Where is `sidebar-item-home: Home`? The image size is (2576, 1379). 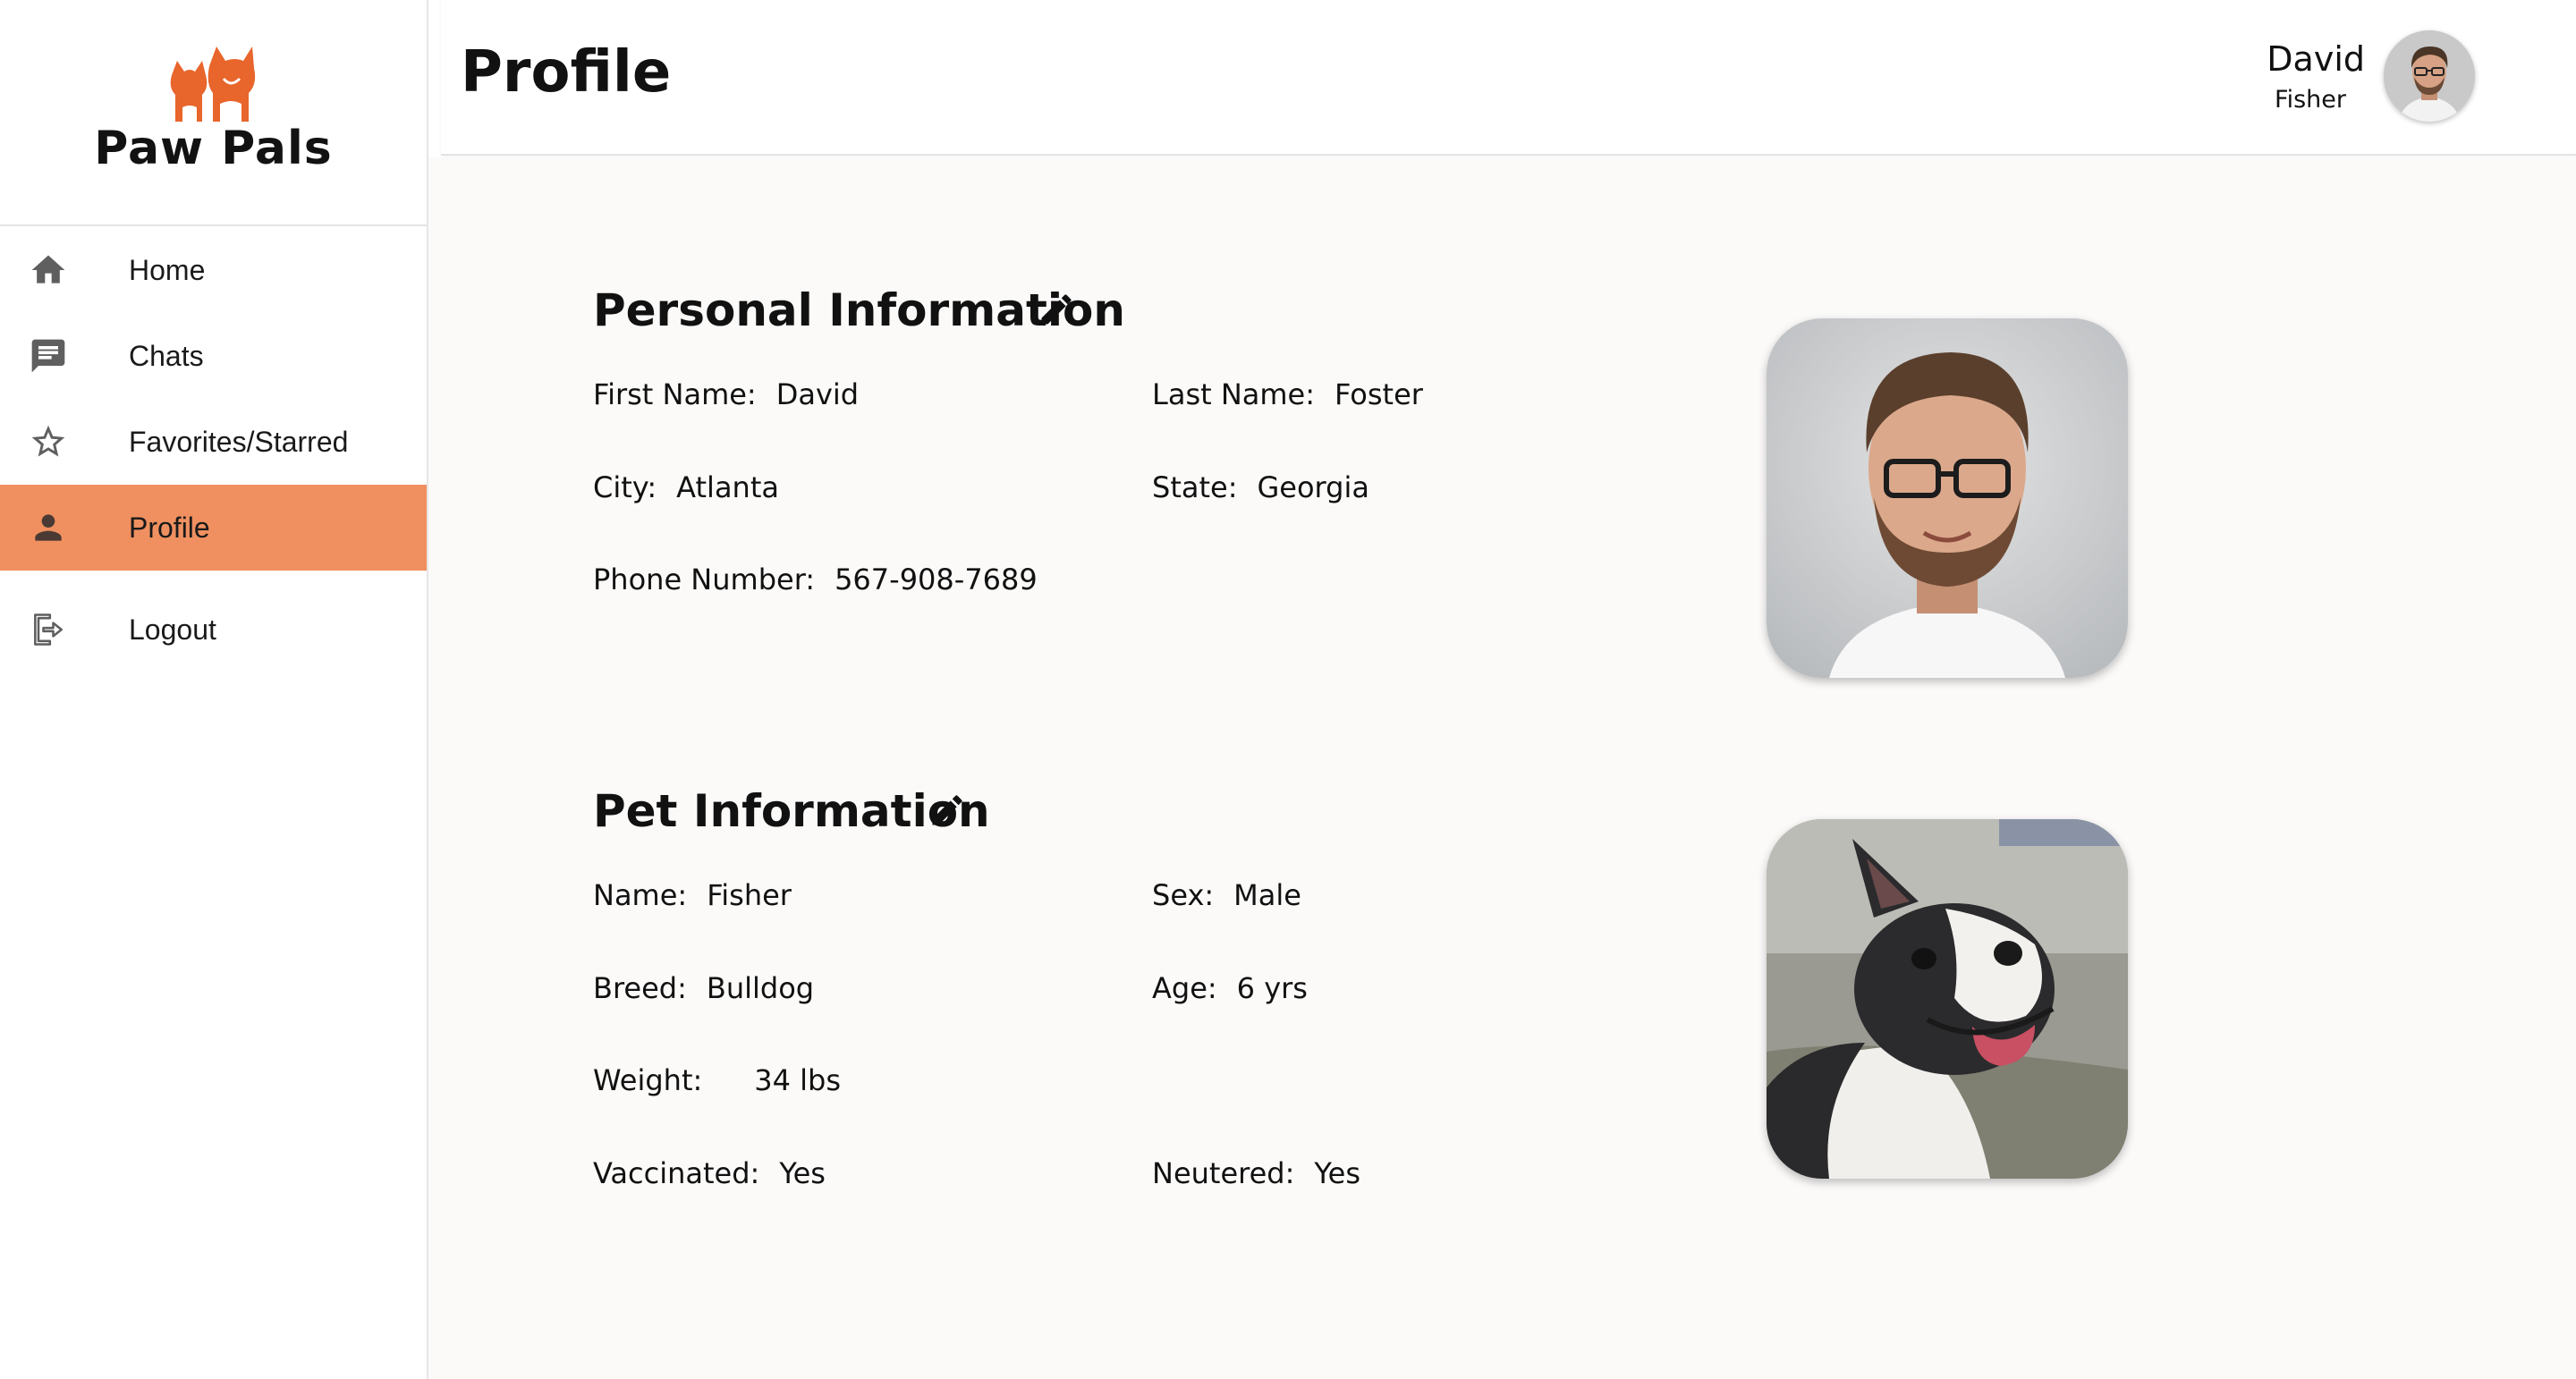 sidebar-item-home: Home is located at coordinates (213, 270).